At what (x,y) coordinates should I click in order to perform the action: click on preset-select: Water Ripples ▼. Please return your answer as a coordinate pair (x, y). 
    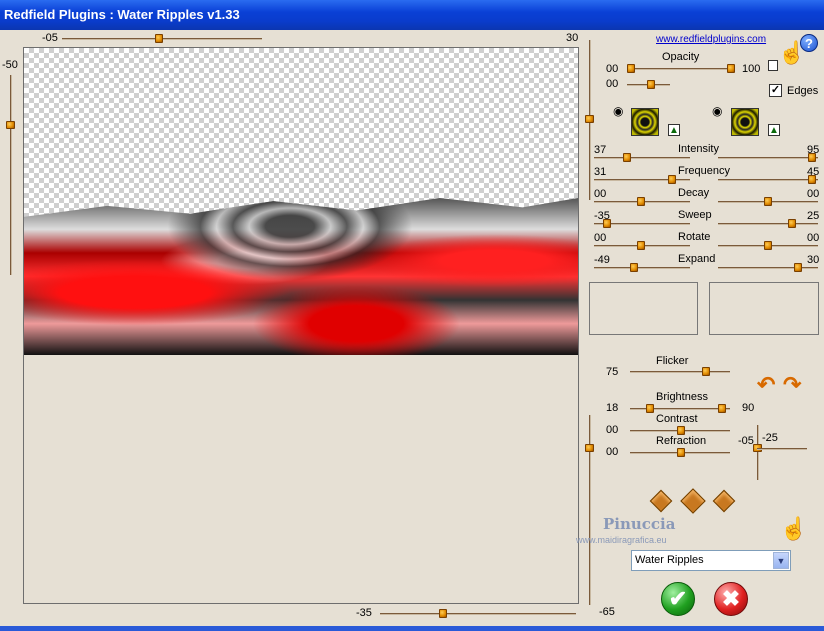
    Looking at the image, I should click on (711, 560).